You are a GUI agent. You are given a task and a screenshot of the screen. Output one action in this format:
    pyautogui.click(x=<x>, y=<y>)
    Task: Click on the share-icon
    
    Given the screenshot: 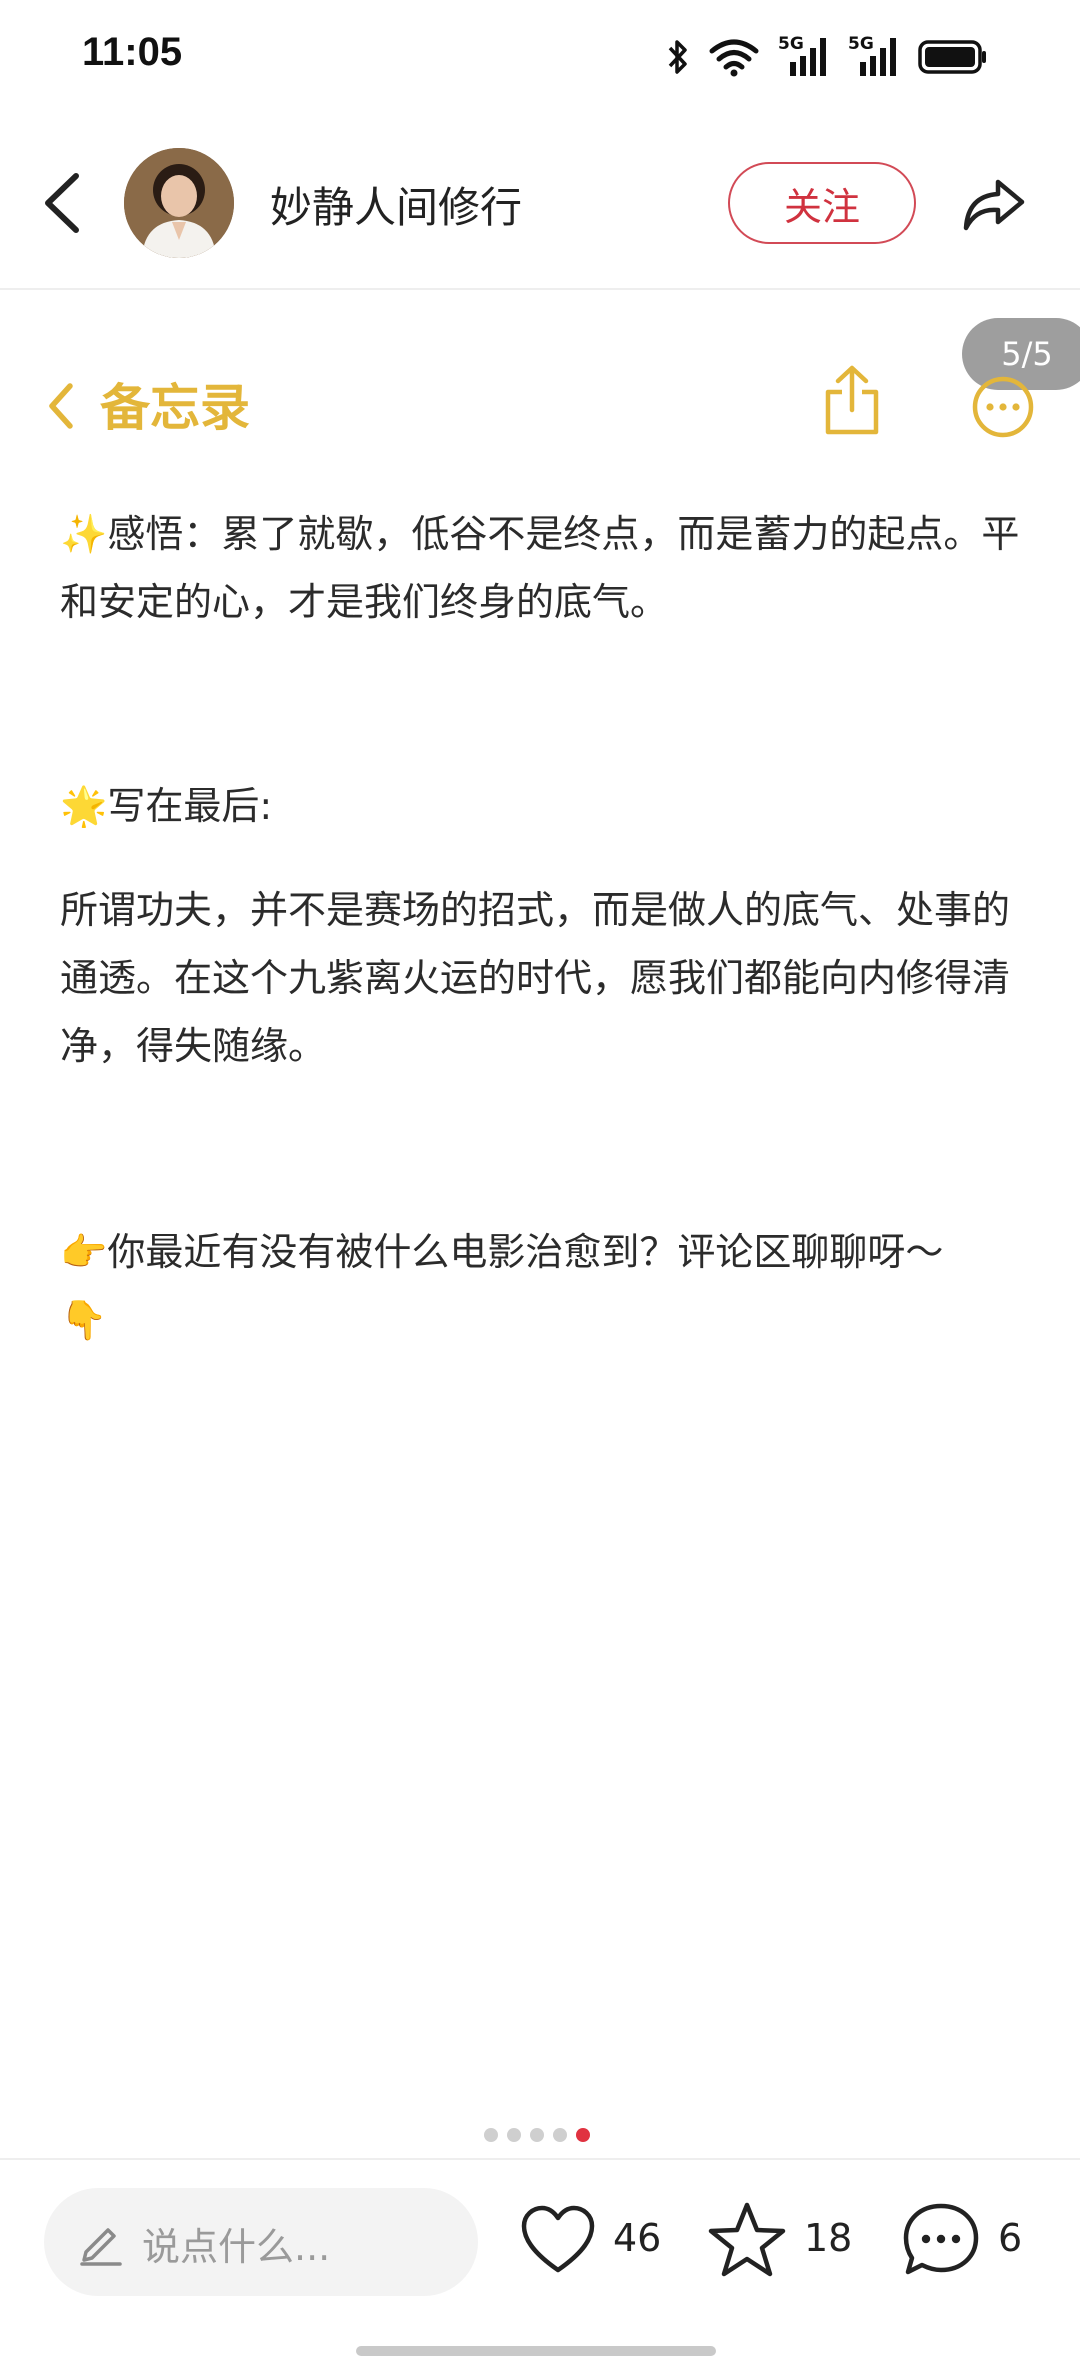 What is the action you would take?
    pyautogui.click(x=994, y=204)
    